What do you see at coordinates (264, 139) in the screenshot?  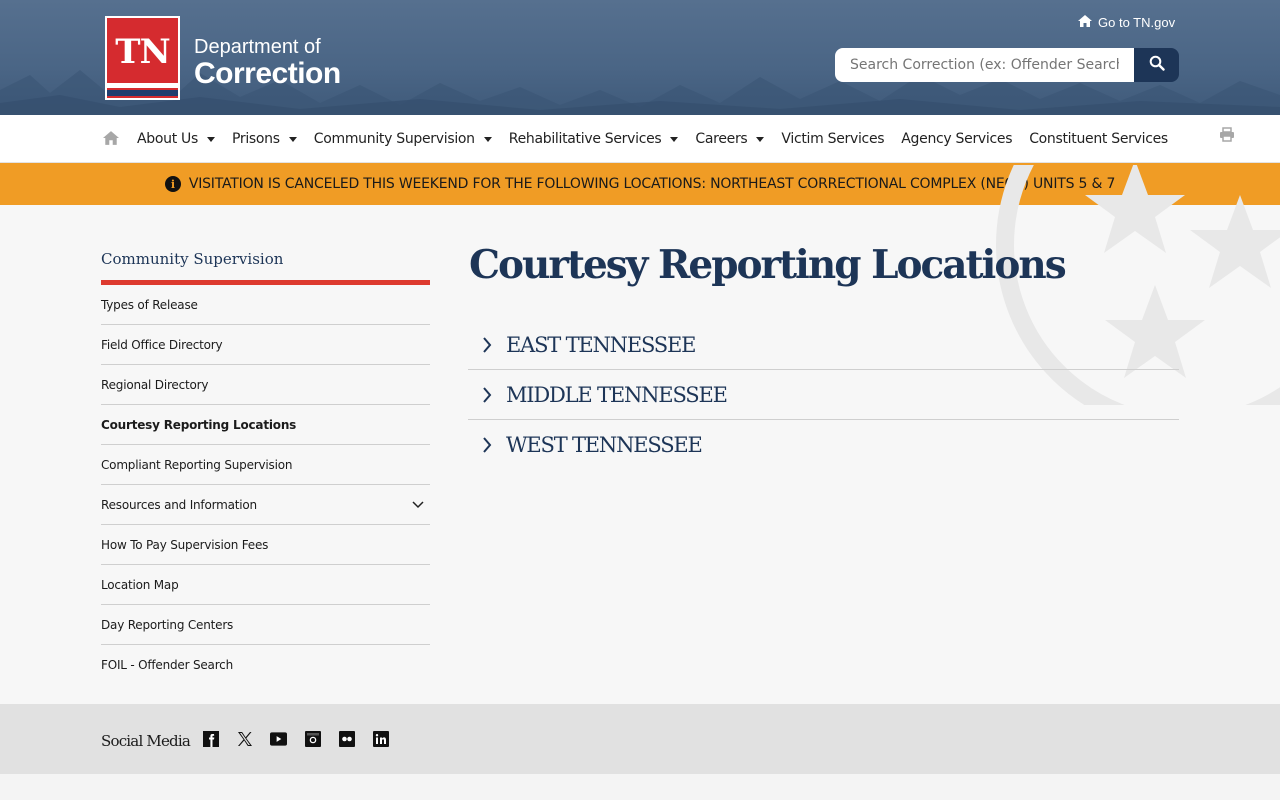 I see `nav-item-prisons: Prisons` at bounding box center [264, 139].